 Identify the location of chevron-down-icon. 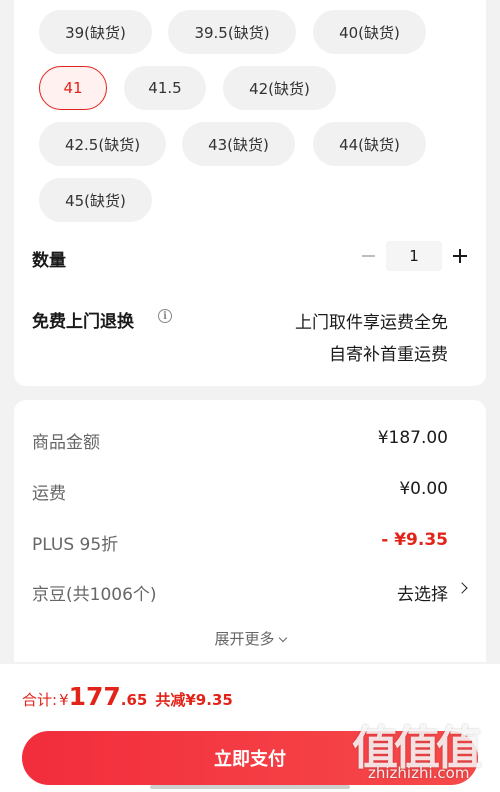
(282, 638).